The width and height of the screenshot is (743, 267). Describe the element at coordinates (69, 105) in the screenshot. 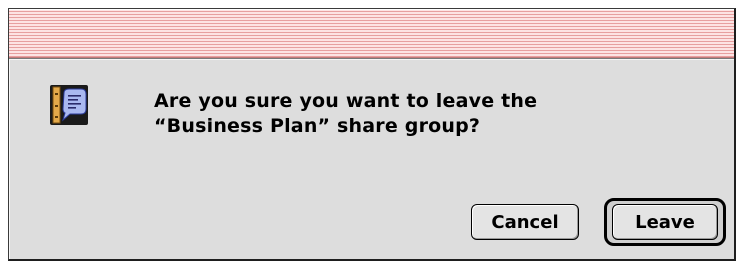

I see `share-group-document-icon` at that location.